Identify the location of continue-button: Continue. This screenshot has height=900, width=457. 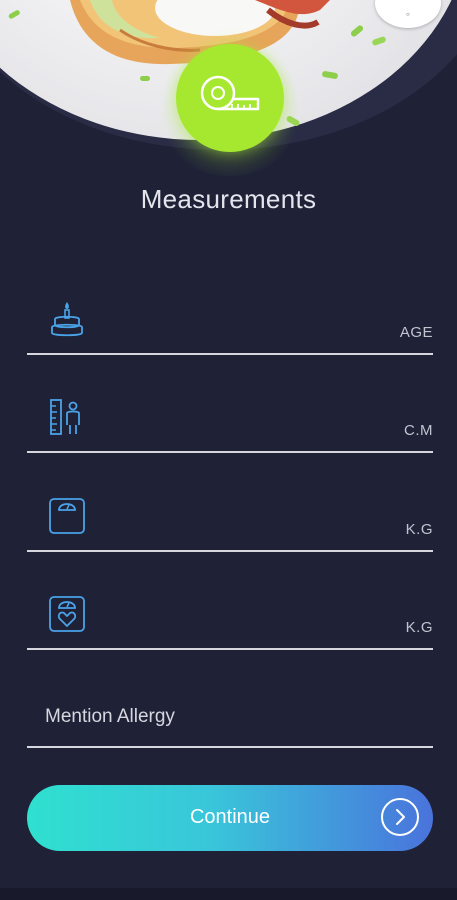
(230, 818).